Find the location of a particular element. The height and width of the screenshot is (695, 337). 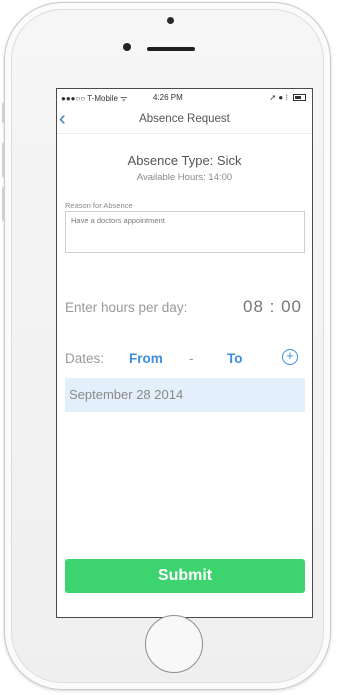

home-button is located at coordinates (174, 644).